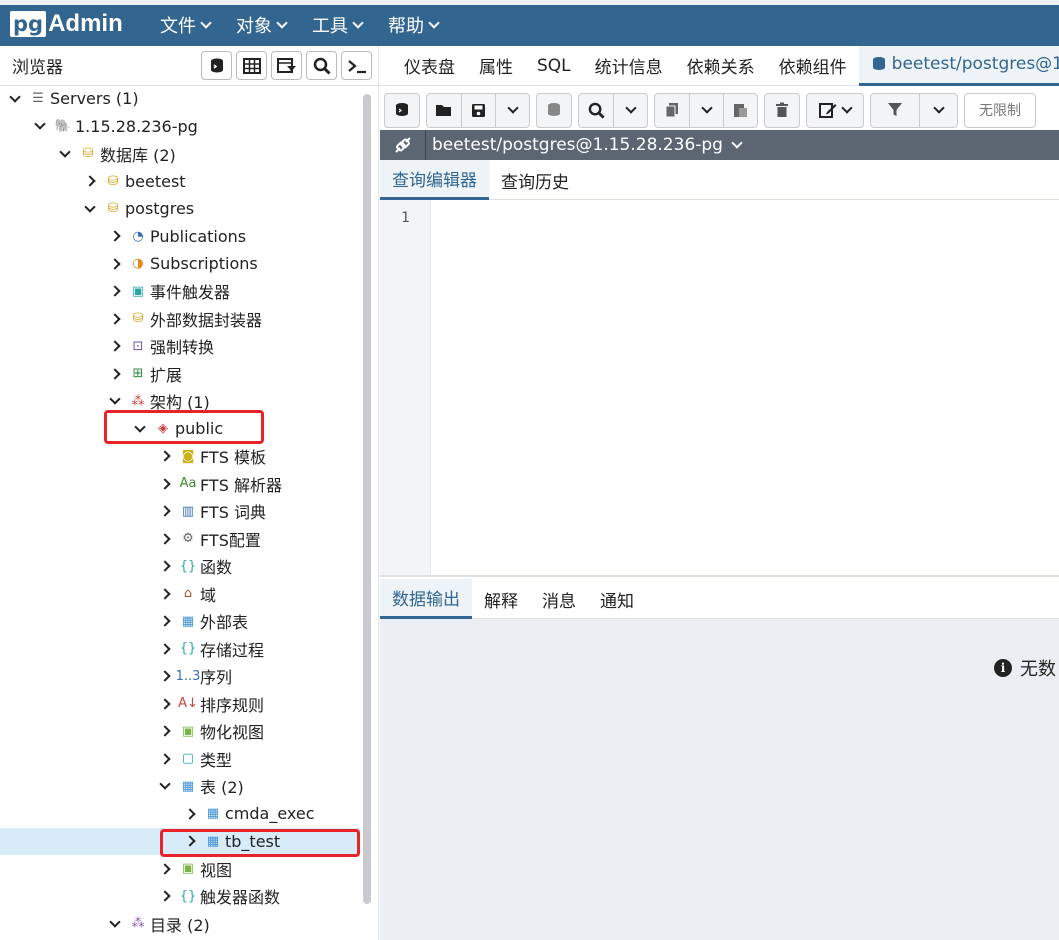  What do you see at coordinates (321, 65) in the screenshot?
I see `search-icon` at bounding box center [321, 65].